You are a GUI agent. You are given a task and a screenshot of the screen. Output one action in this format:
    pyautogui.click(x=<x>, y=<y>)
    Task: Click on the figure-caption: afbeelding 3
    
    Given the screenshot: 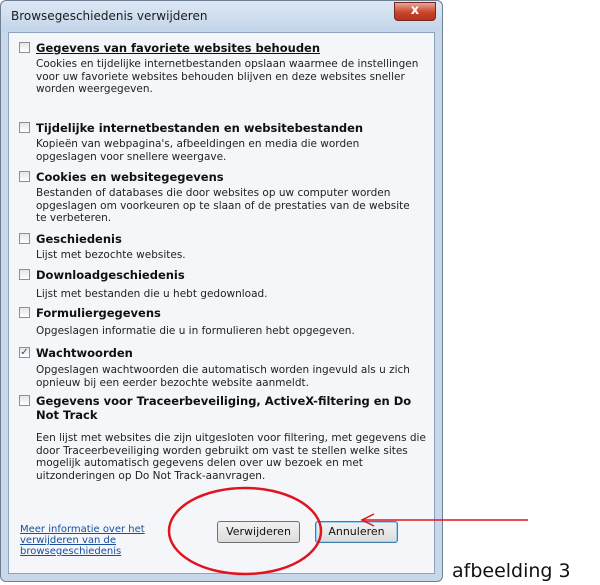 What is the action you would take?
    pyautogui.click(x=511, y=571)
    